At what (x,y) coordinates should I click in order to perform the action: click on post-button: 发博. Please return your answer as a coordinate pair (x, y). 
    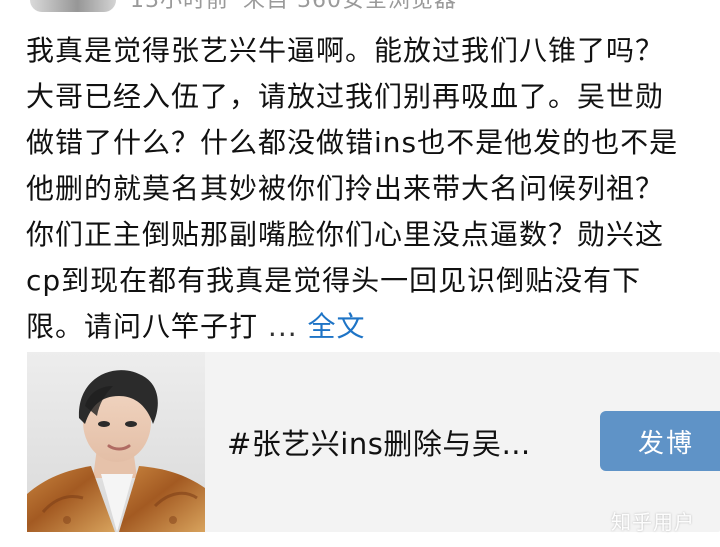
    Looking at the image, I should click on (660, 441).